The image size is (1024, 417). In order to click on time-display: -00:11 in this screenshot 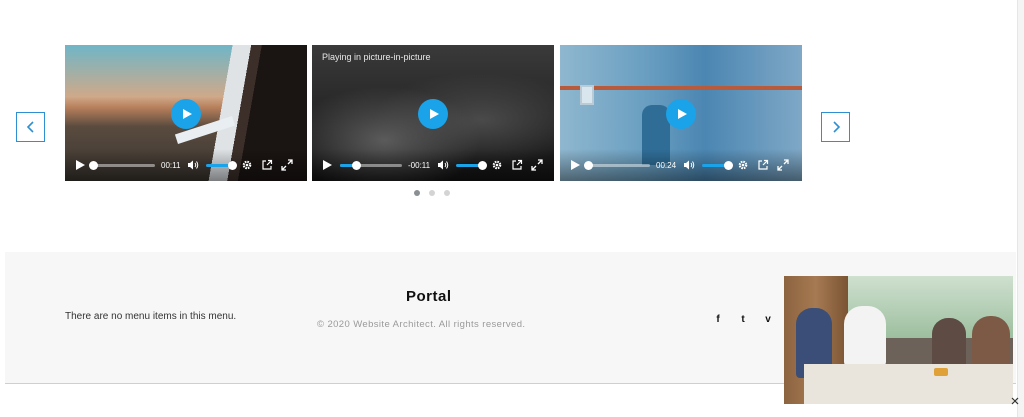, I will do `click(419, 165)`.